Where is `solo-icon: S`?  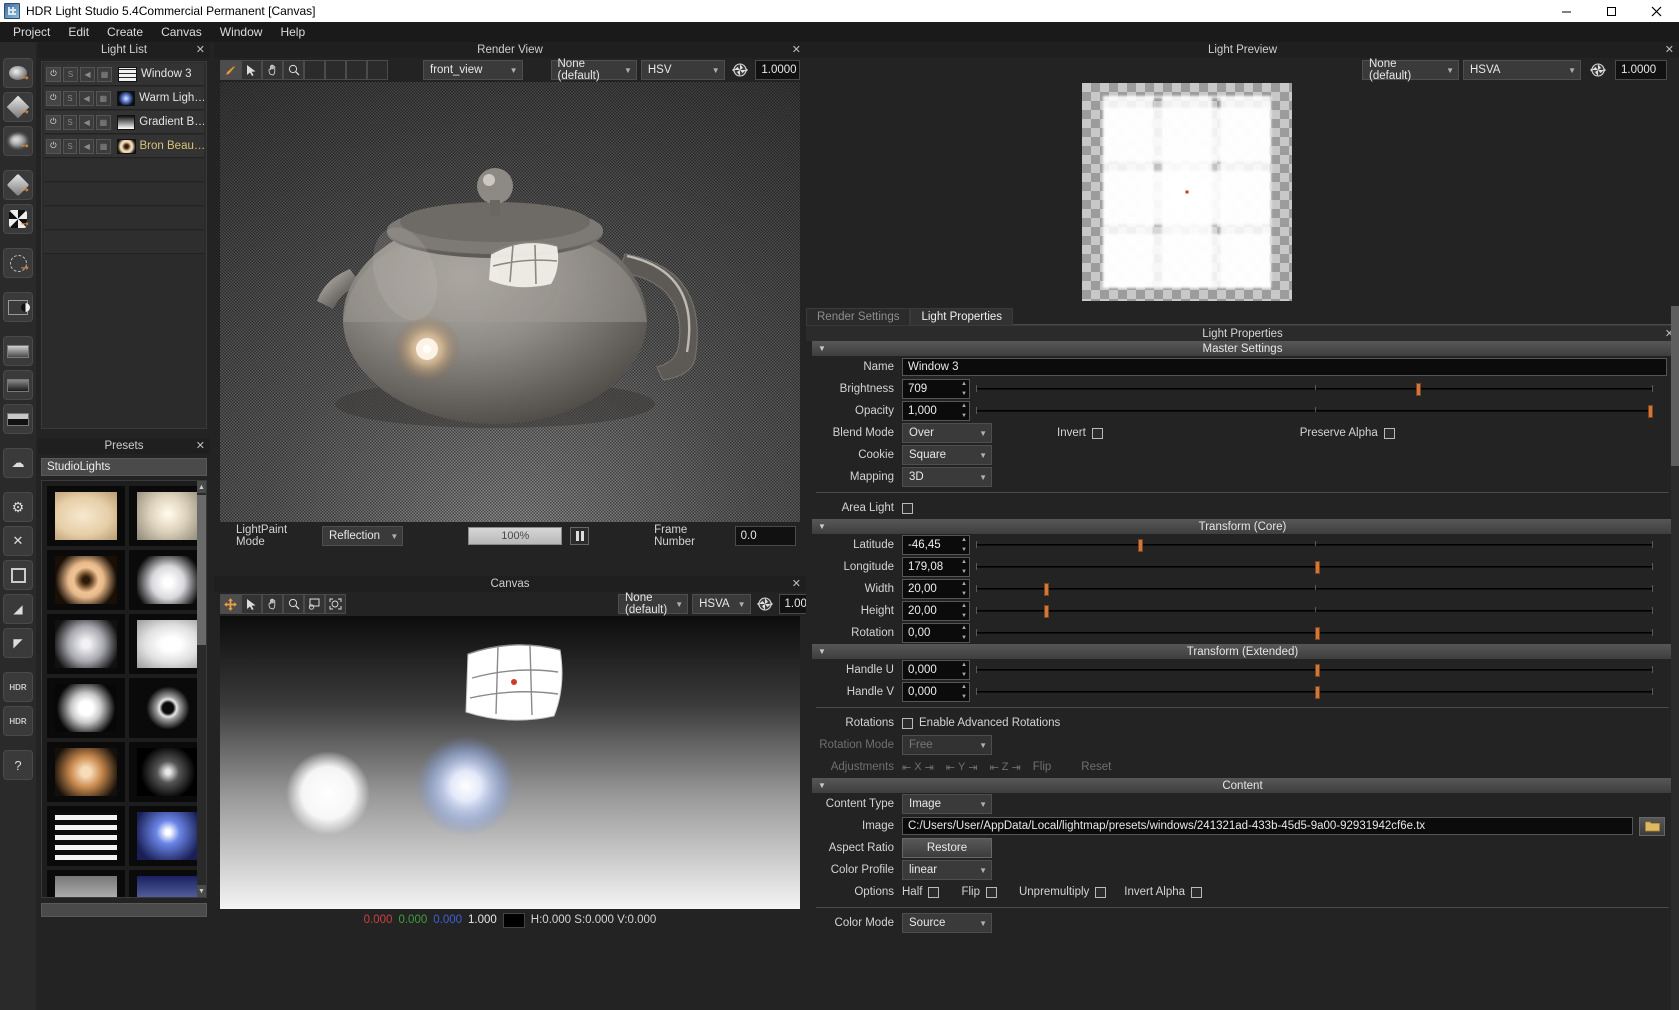 solo-icon: S is located at coordinates (70, 146).